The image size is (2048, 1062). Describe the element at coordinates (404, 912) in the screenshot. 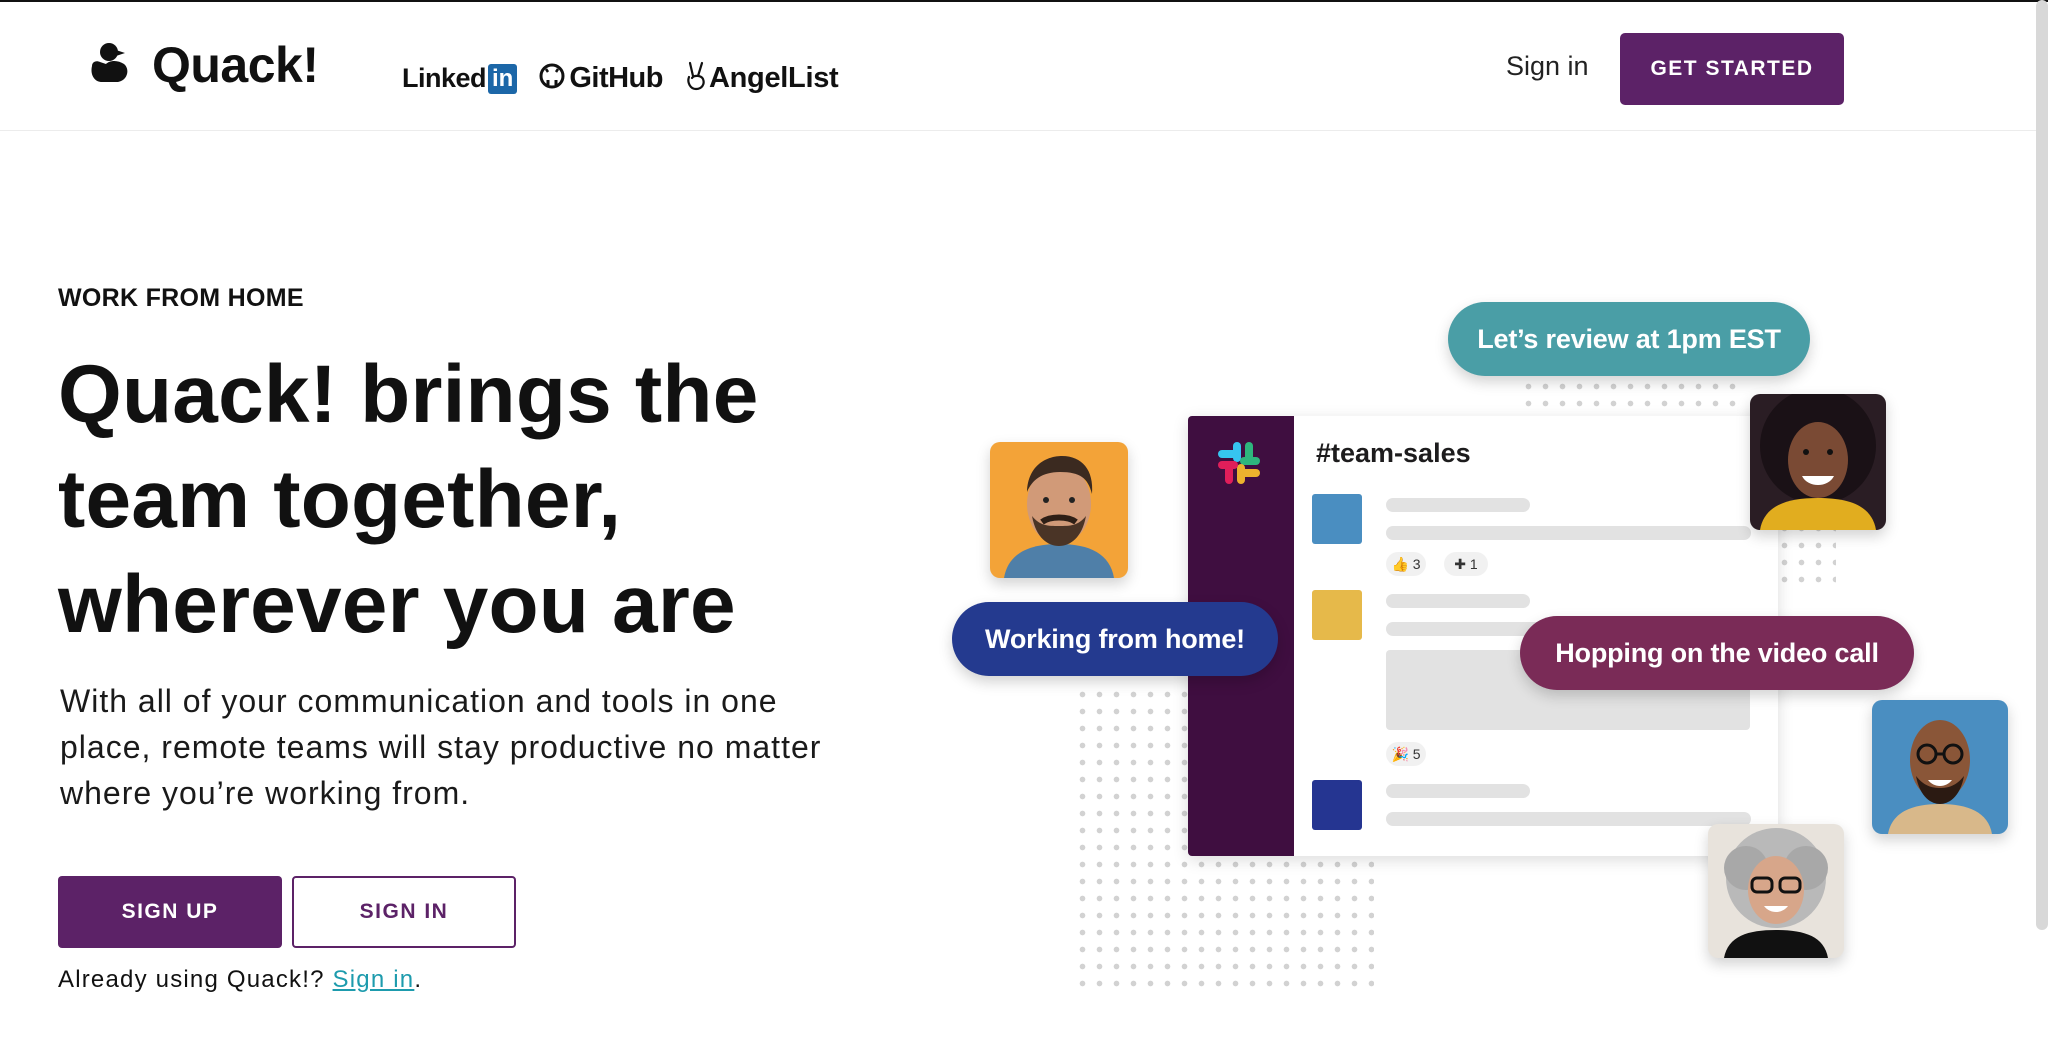

I see `sign-in-button: SIGN IN` at that location.